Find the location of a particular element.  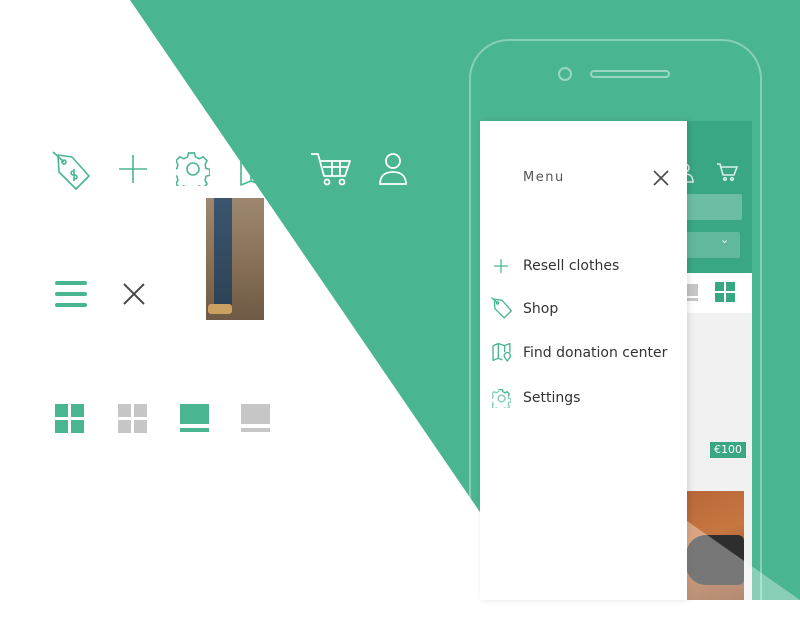

drawer-item-resell-clothes: Resell clothes is located at coordinates (571, 266).